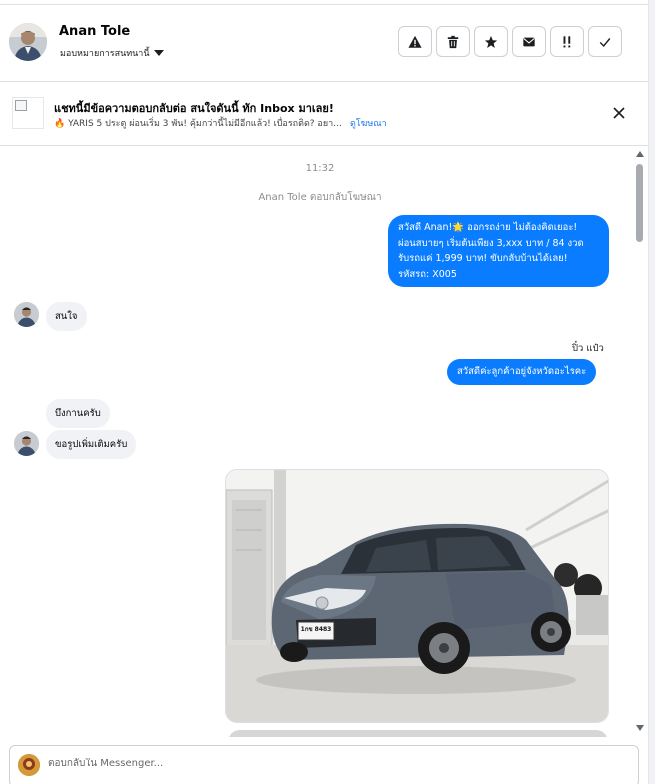  I want to click on priority-icon, so click(567, 41).